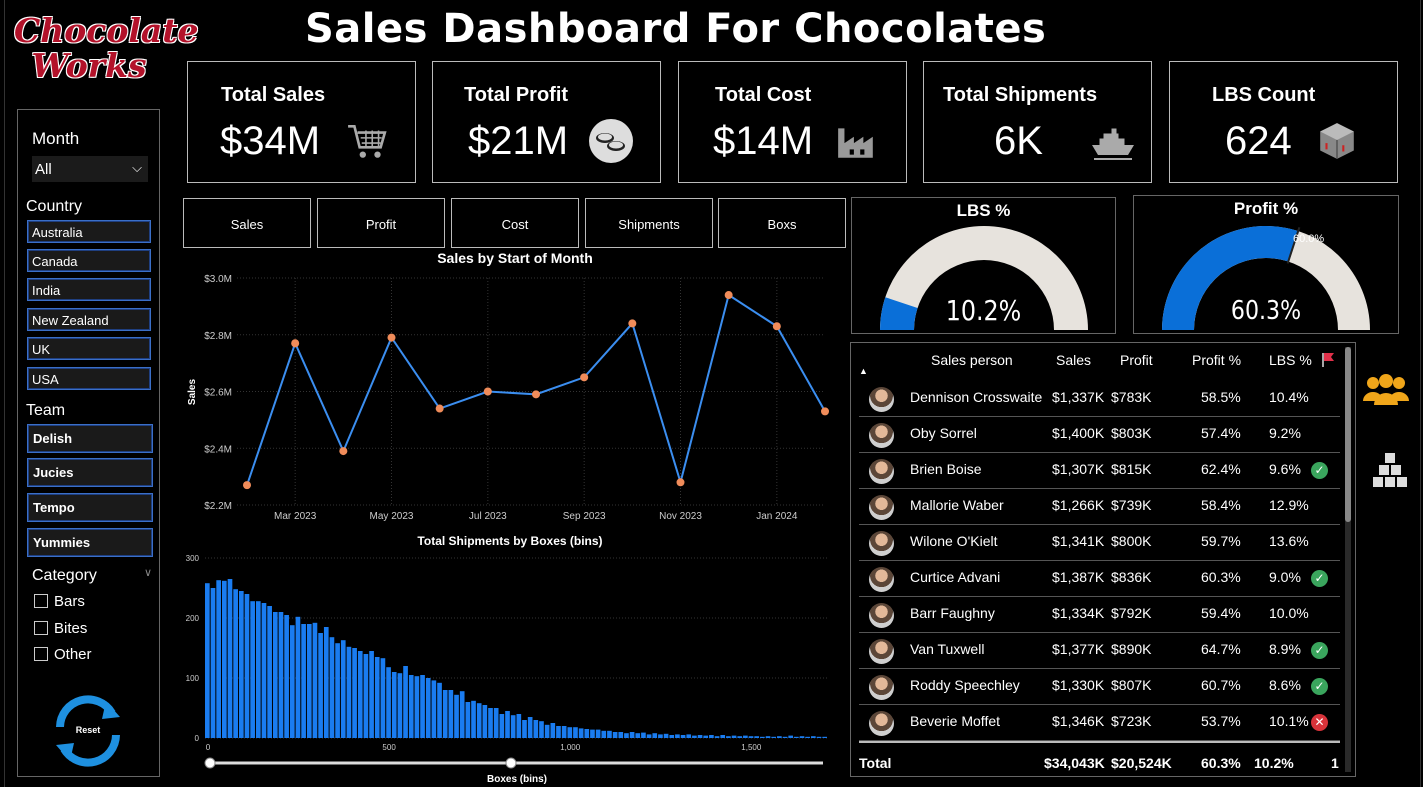 This screenshot has height=787, width=1423. I want to click on cell-profit: $836K, so click(1131, 577).